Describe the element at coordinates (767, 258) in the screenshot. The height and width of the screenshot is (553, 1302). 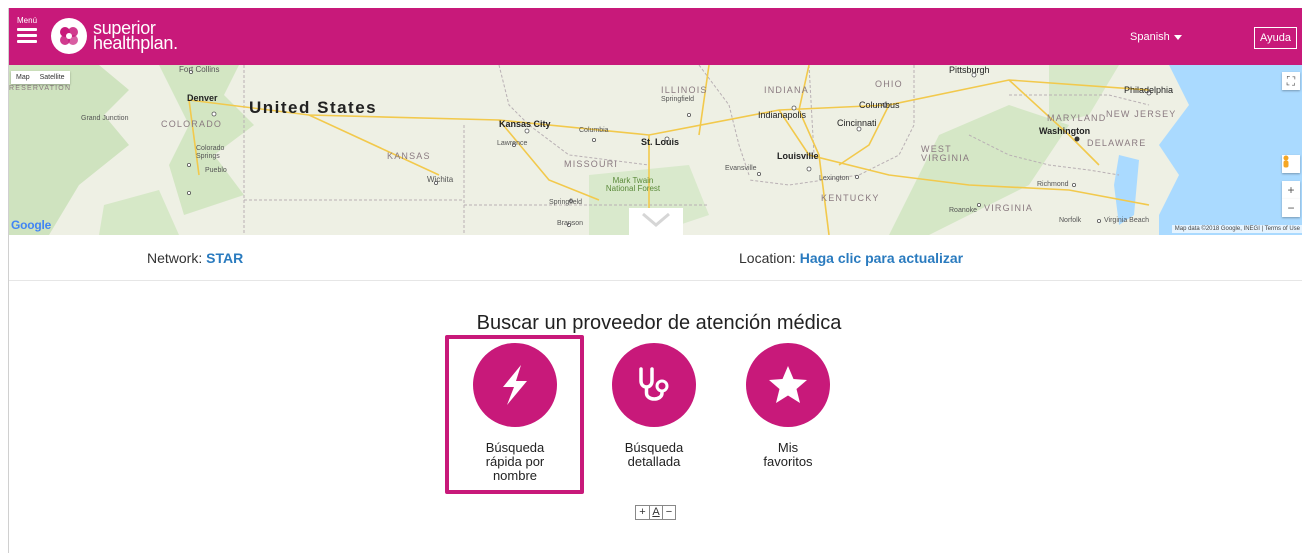
I see `location-label: Location:` at that location.